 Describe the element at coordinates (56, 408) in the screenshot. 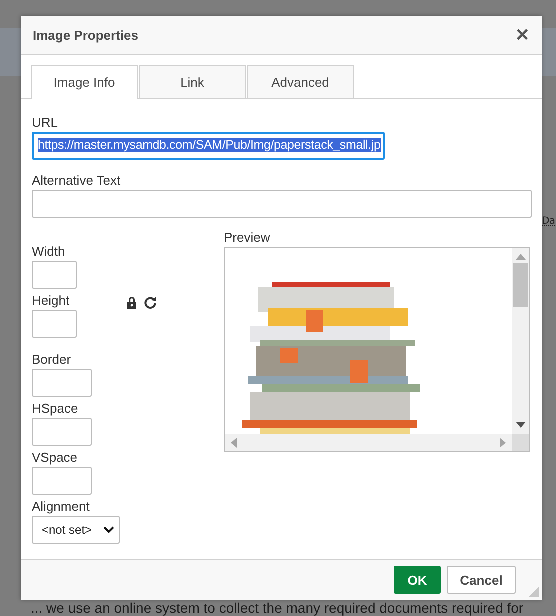

I see `field-label: HSpace` at that location.